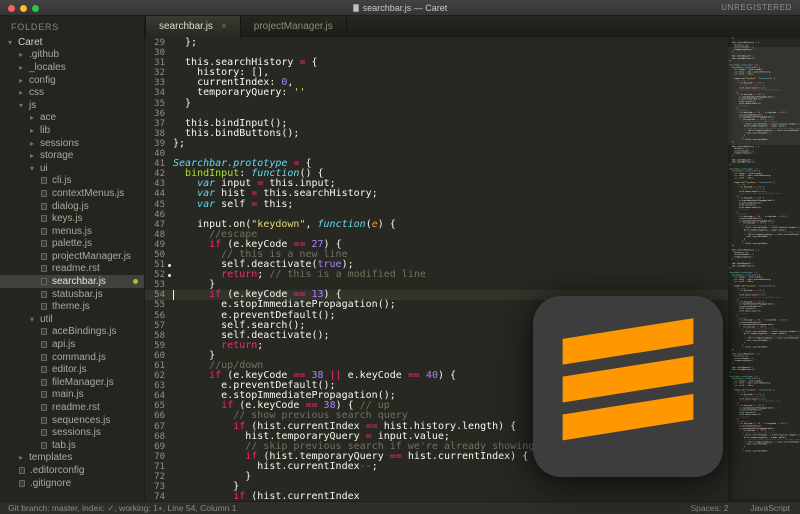 This screenshot has height=514, width=800. What do you see at coordinates (155, 295) in the screenshot?
I see `line-number: 54` at bounding box center [155, 295].